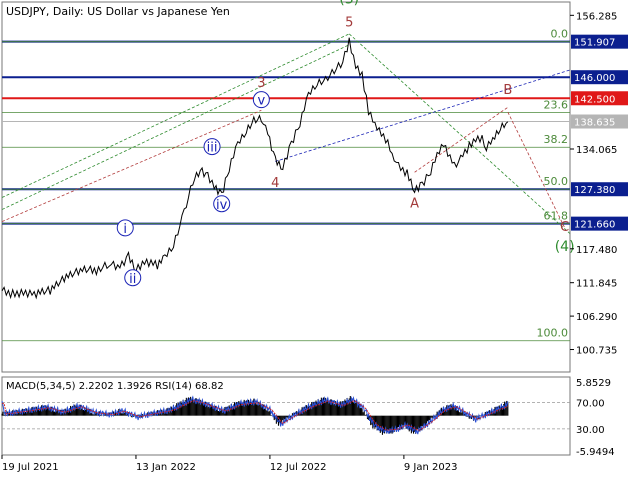  Describe the element at coordinates (118, 11) in the screenshot. I see `chart-title: USDJPY, Daily: US Dollar vs Japanese Yen` at that location.